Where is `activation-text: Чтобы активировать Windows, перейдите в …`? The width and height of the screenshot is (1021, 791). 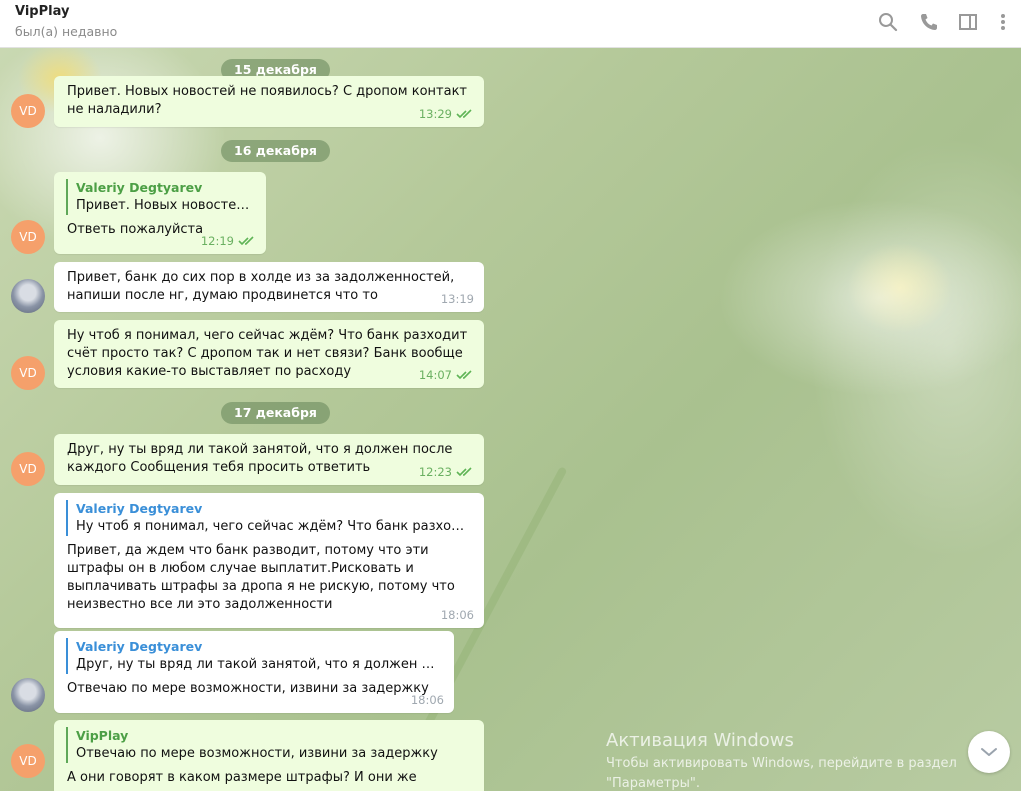
activation-text: Чтобы активировать Windows, перейдите в … is located at coordinates (781, 773).